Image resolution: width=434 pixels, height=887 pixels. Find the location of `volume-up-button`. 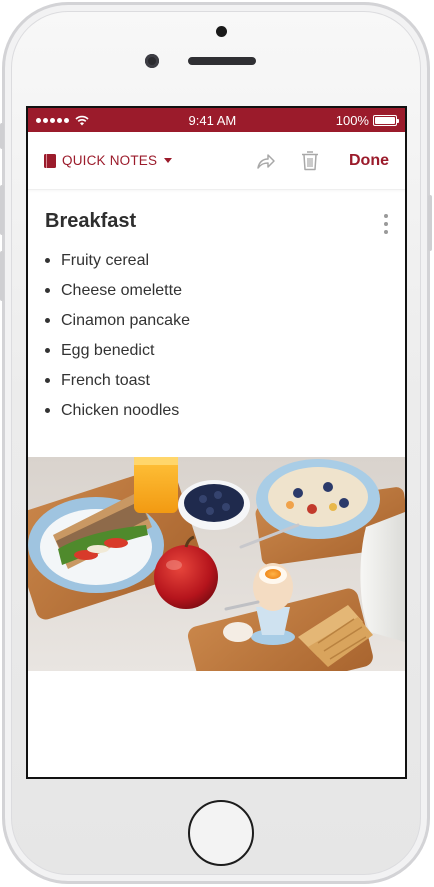

volume-up-button is located at coordinates (2, 210).